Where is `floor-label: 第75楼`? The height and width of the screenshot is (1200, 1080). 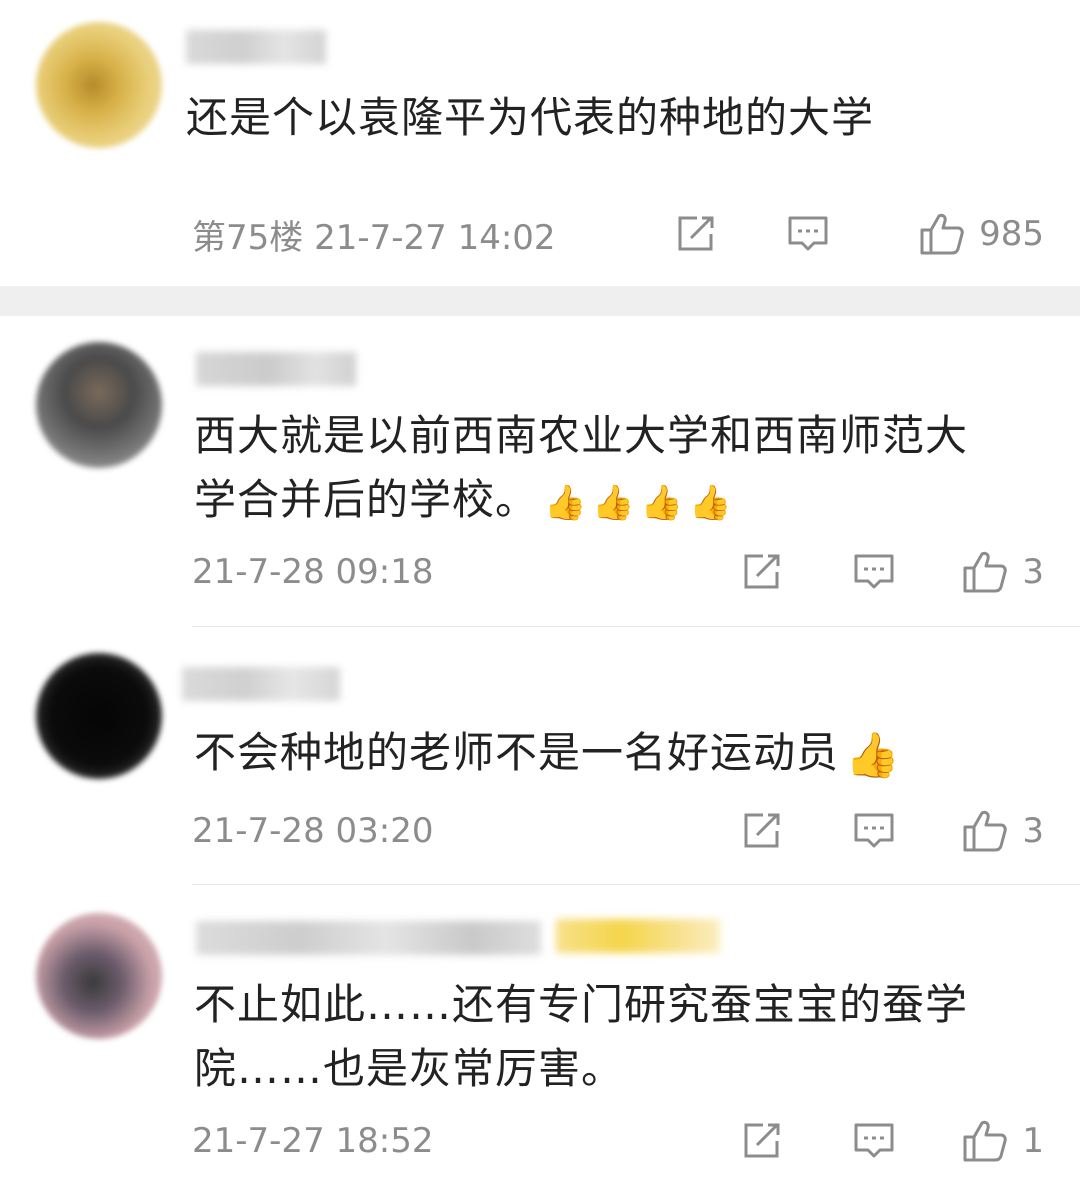
floor-label: 第75楼 is located at coordinates (248, 237).